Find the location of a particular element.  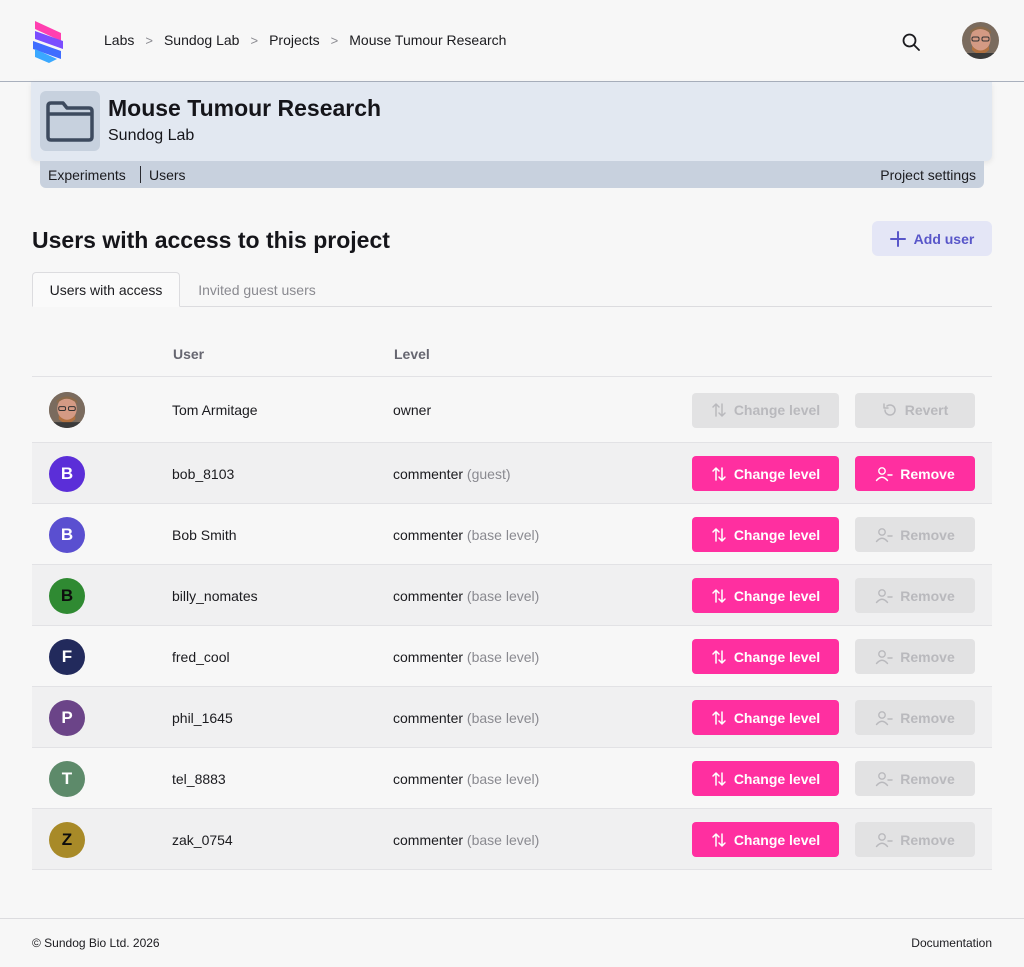

breadcrumb-lab: Sundog Lab is located at coordinates (202, 40).